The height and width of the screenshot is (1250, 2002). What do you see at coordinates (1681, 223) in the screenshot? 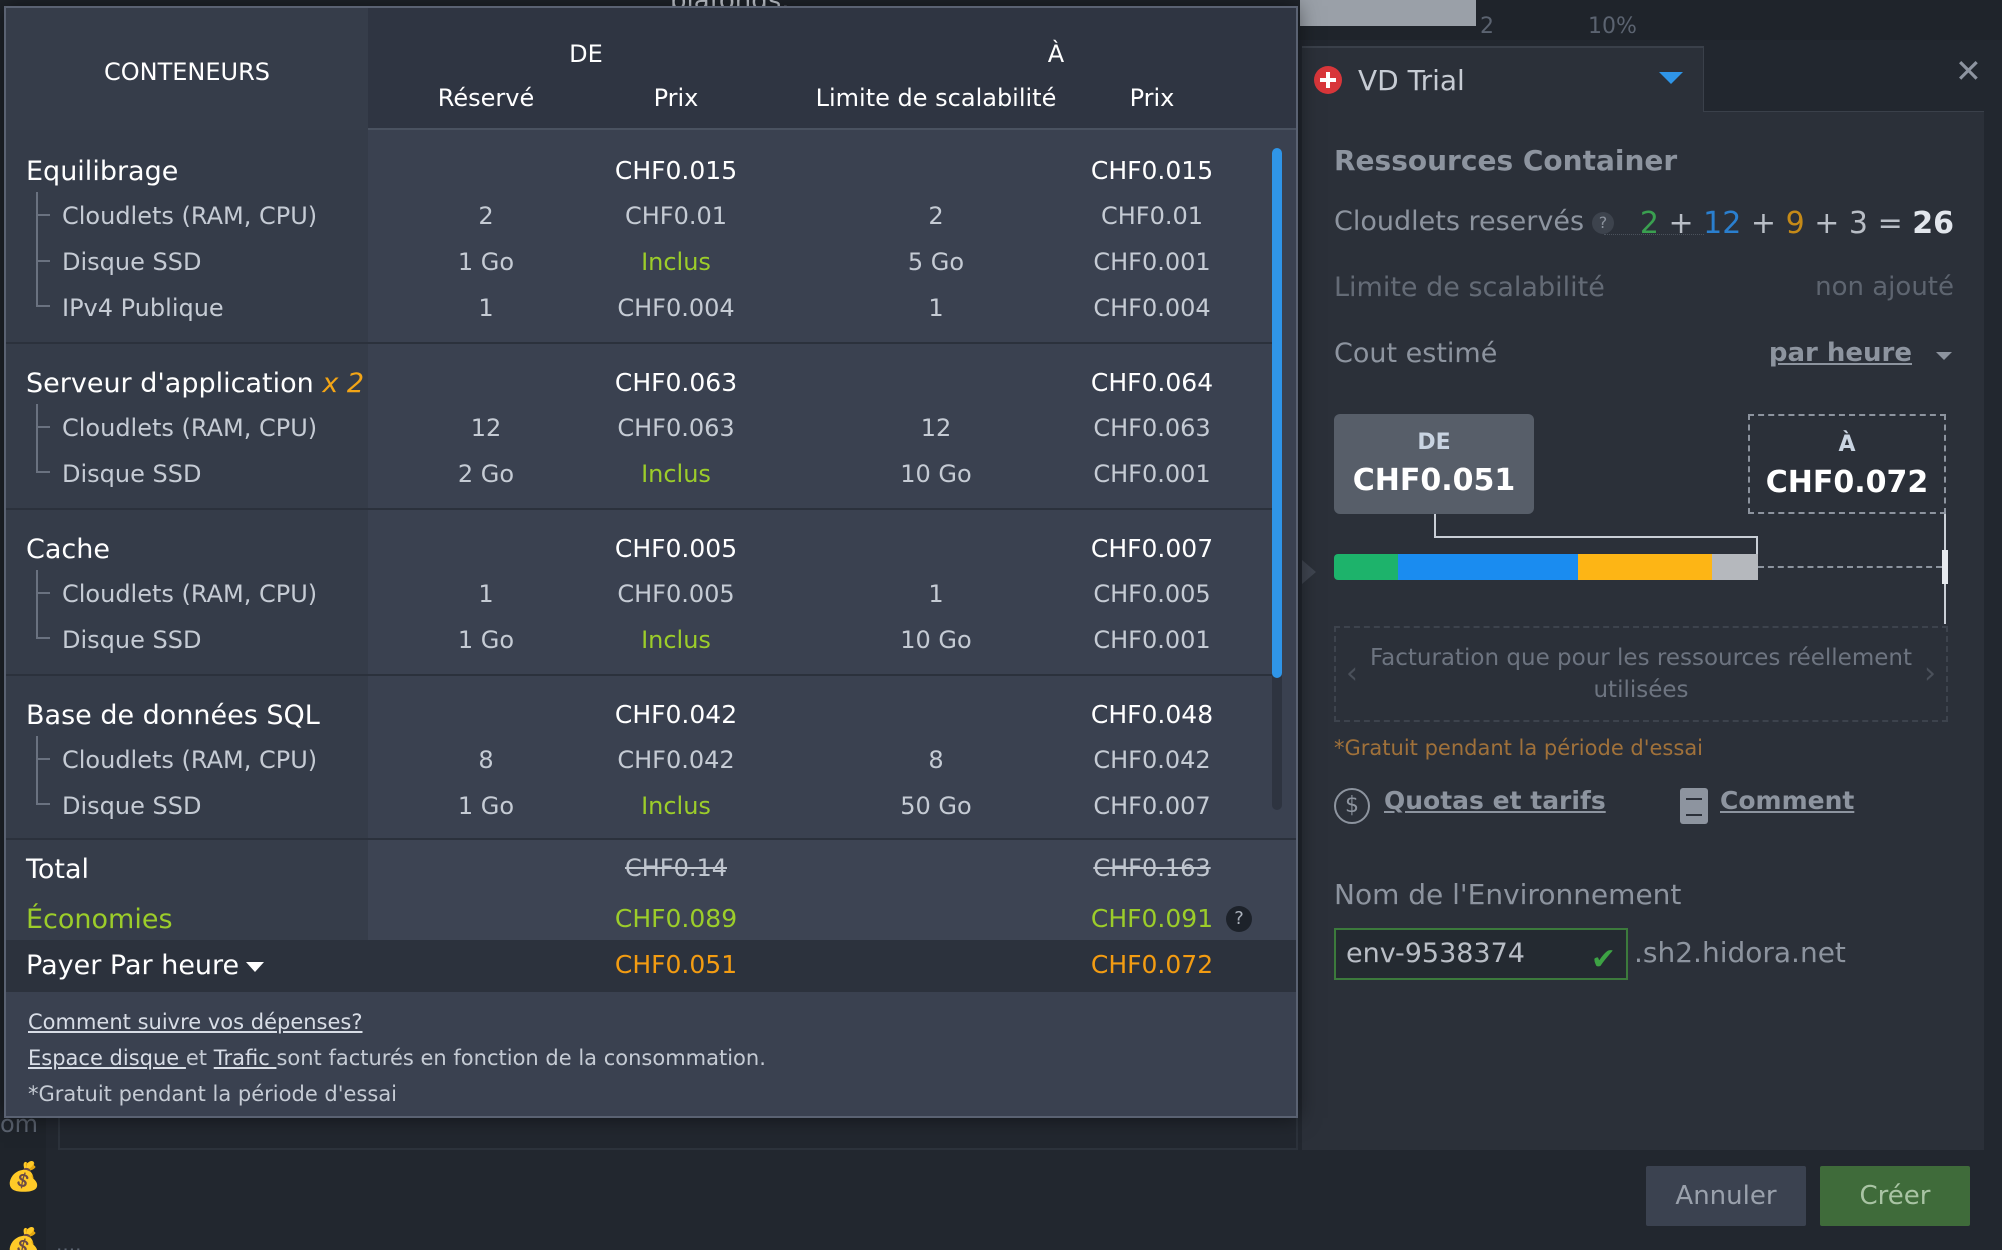
I see `plus-sign: +` at bounding box center [1681, 223].